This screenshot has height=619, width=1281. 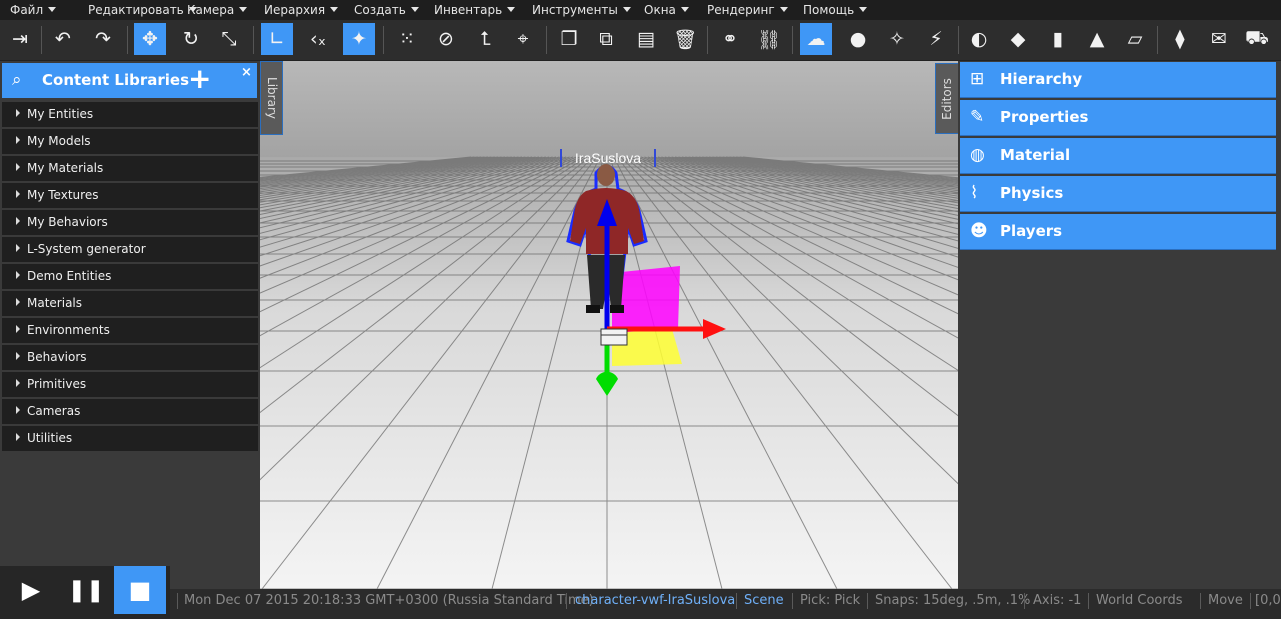 I want to click on pause-button: ❚❚, so click(x=86, y=590).